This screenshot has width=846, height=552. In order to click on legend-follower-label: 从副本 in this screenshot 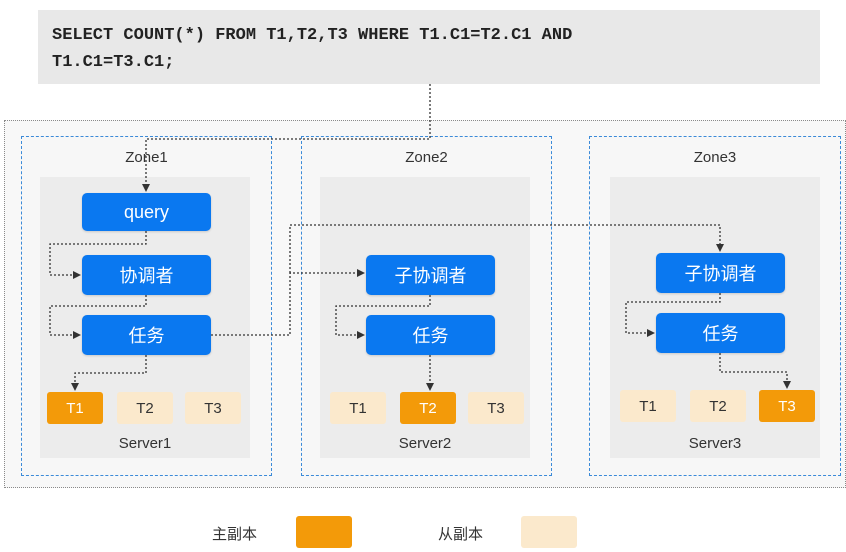, I will do `click(461, 534)`.